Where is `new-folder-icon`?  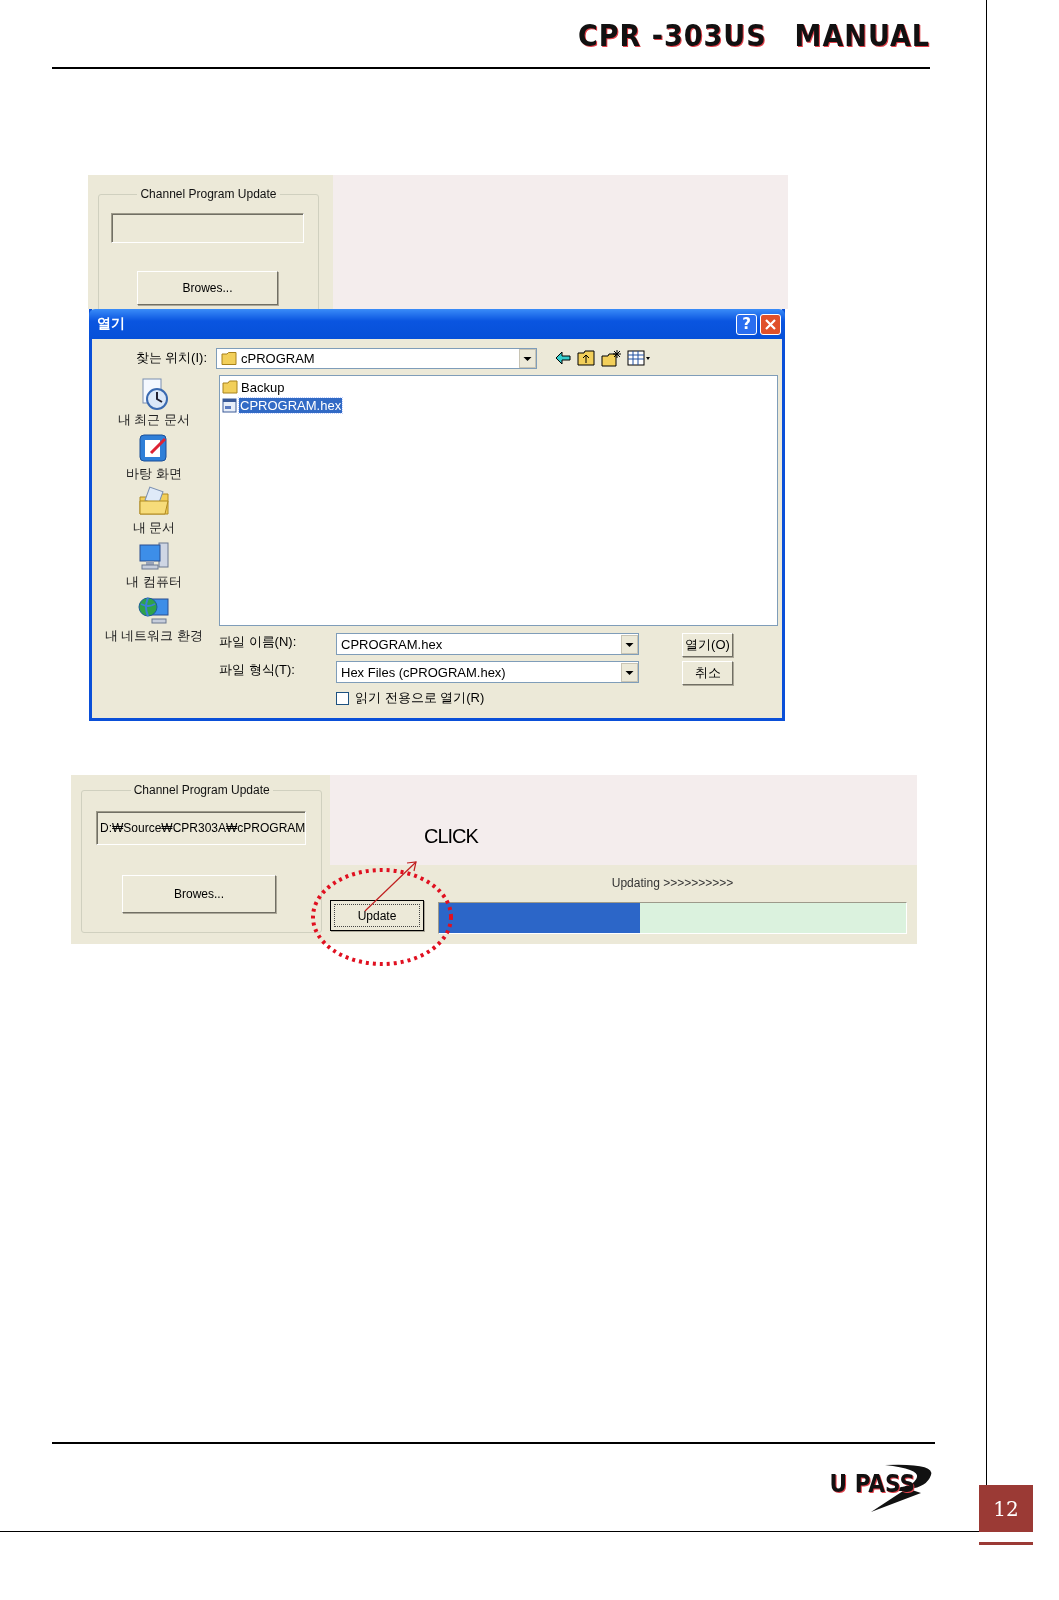 new-folder-icon is located at coordinates (611, 358).